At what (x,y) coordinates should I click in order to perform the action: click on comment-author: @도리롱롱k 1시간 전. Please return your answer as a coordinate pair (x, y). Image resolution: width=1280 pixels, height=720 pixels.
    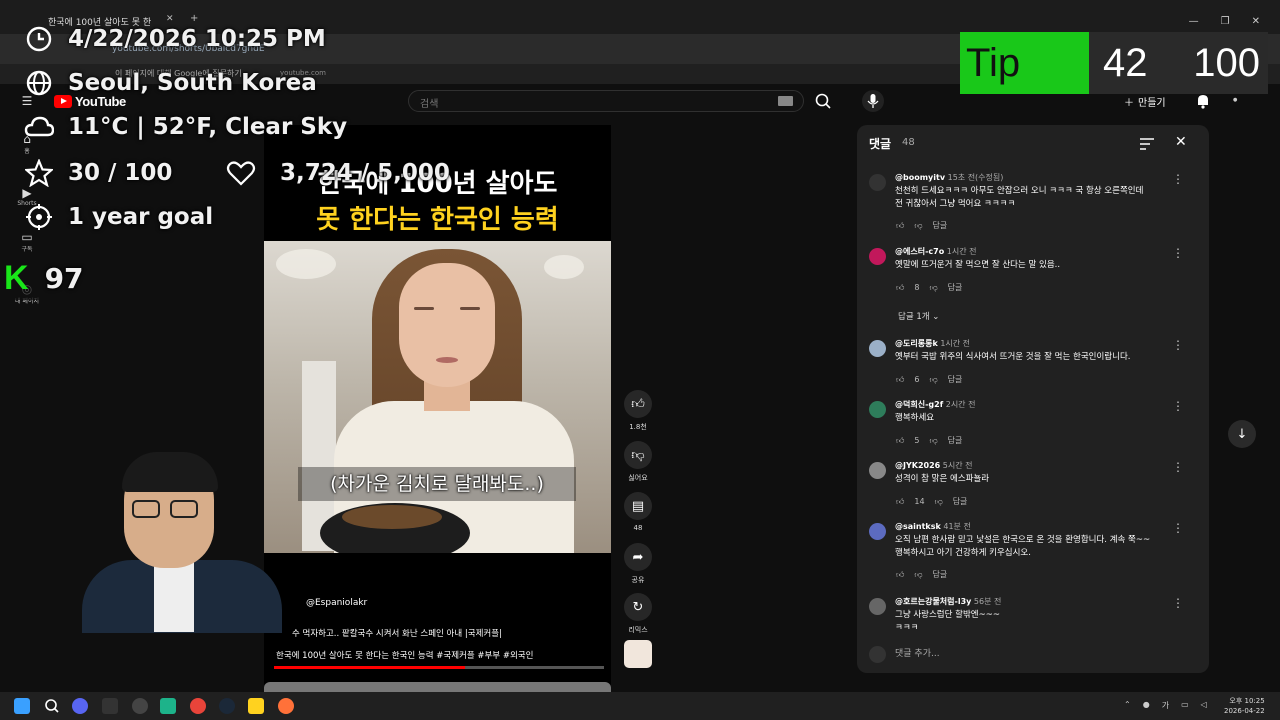
    Looking at the image, I should click on (932, 343).